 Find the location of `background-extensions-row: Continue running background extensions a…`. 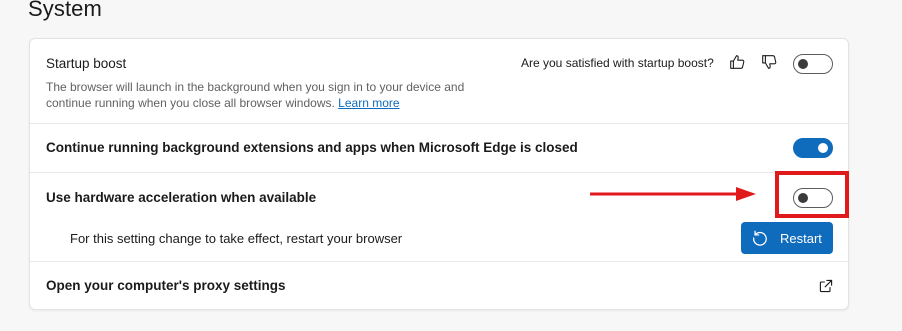

background-extensions-row: Continue running background extensions a… is located at coordinates (439, 148).